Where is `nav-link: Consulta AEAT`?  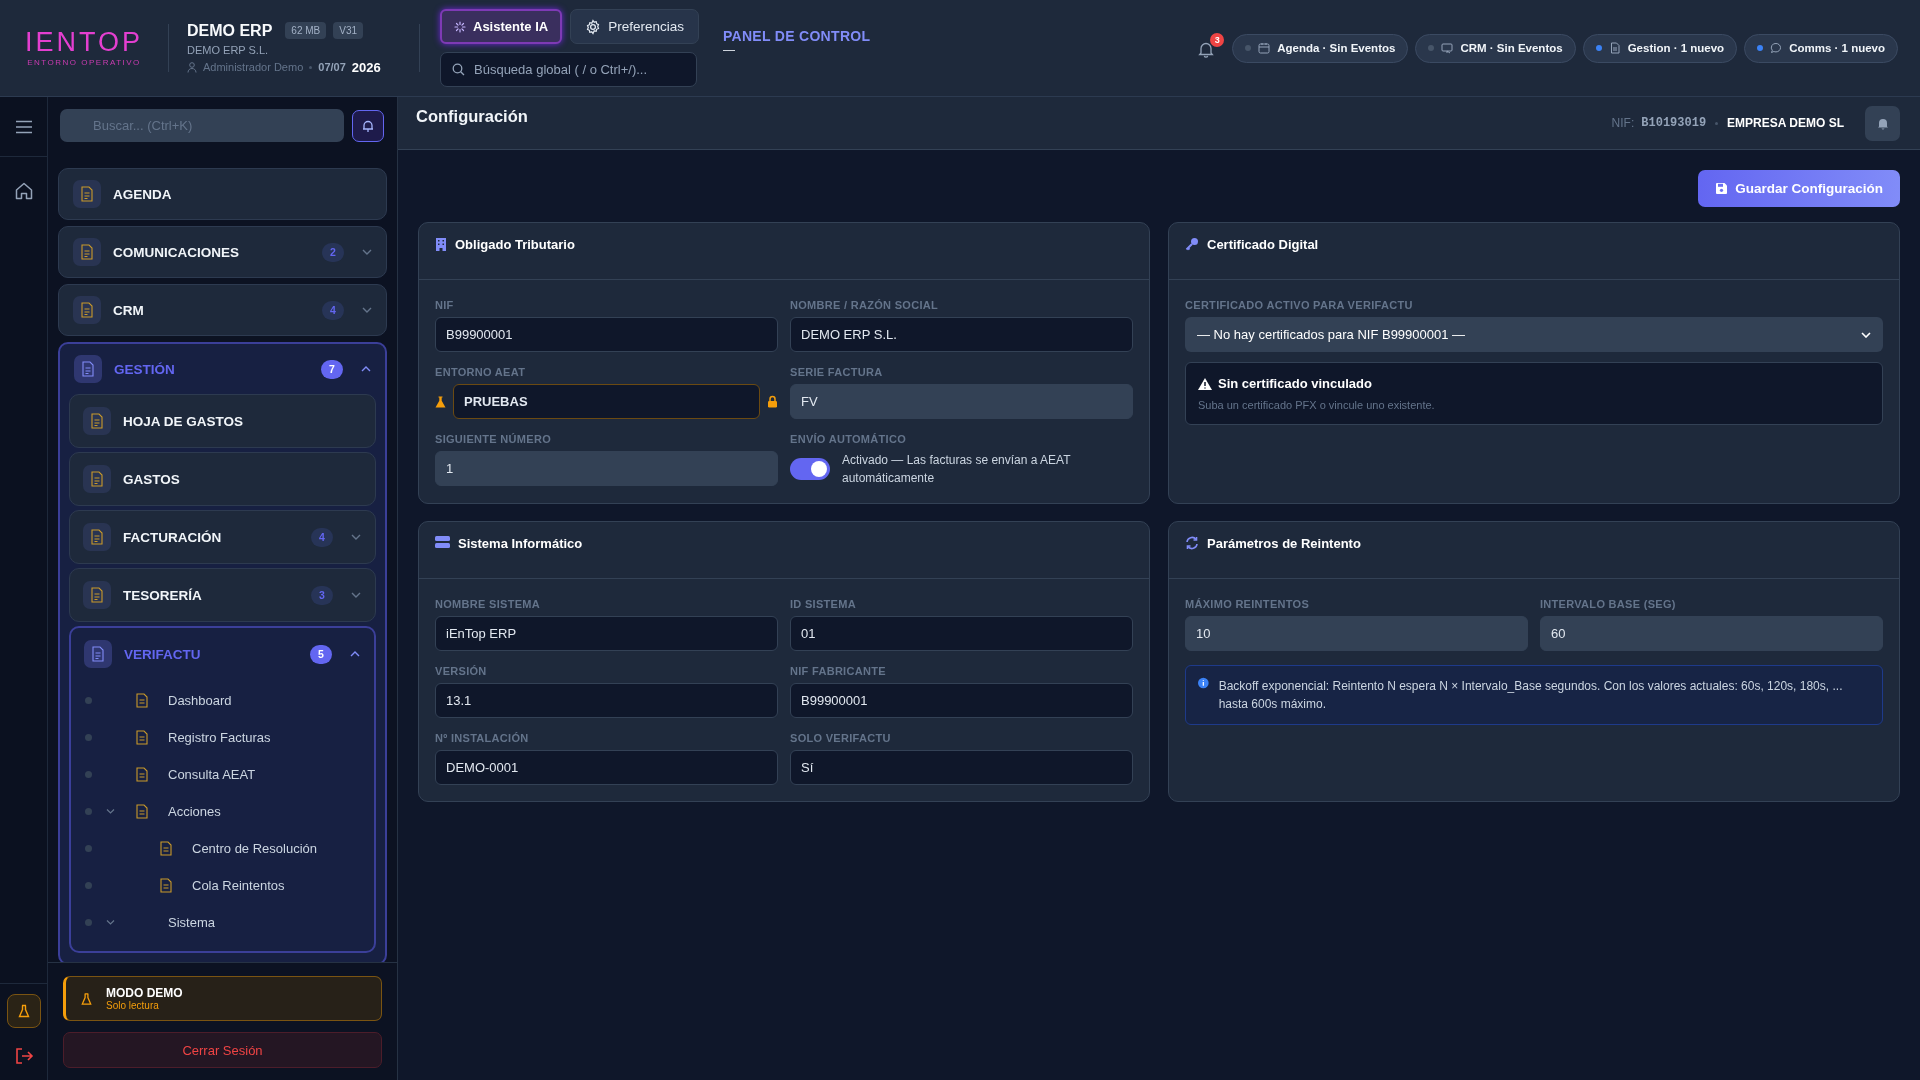
nav-link: Consulta AEAT is located at coordinates (212, 774).